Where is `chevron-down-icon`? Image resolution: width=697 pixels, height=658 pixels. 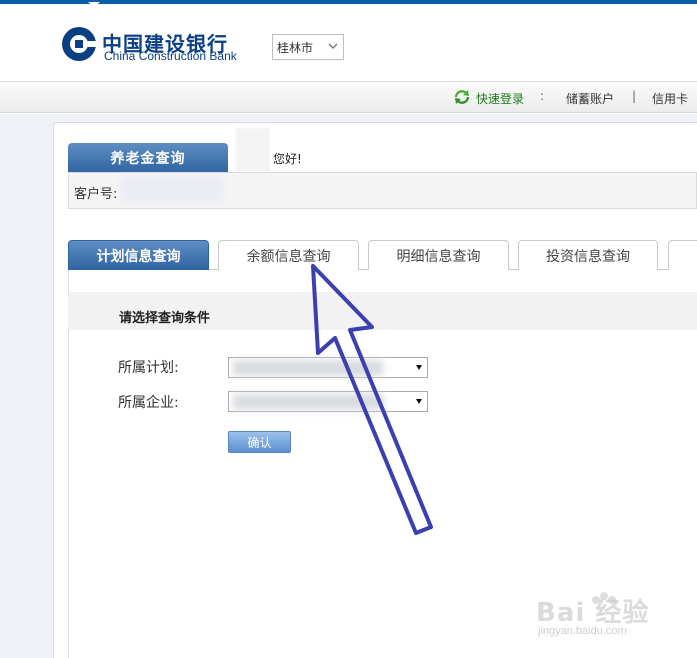
chevron-down-icon is located at coordinates (333, 46).